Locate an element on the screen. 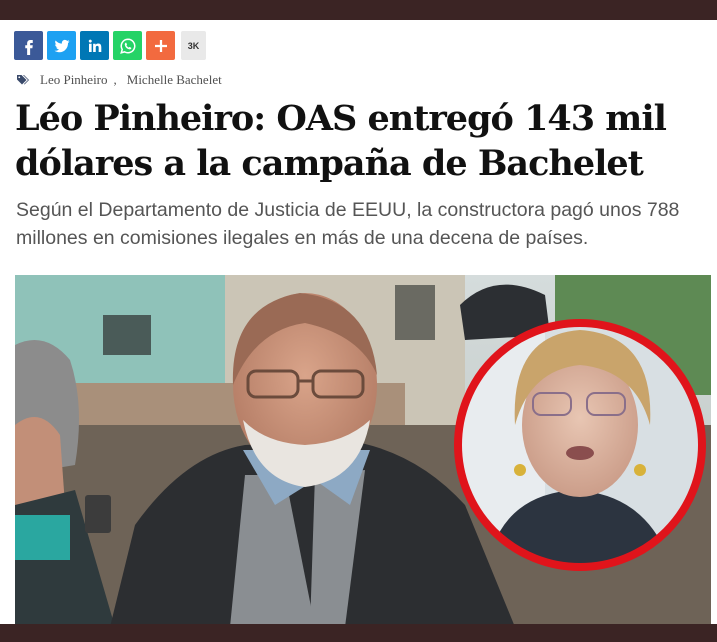 The width and height of the screenshot is (717, 642). tag-leo-pinheiro: Leo Pinheiro is located at coordinates (74, 80).